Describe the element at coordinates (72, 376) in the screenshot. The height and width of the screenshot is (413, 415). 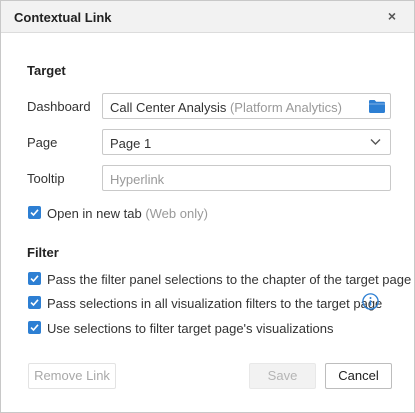
I see `remove-link-button: Remove Link` at that location.